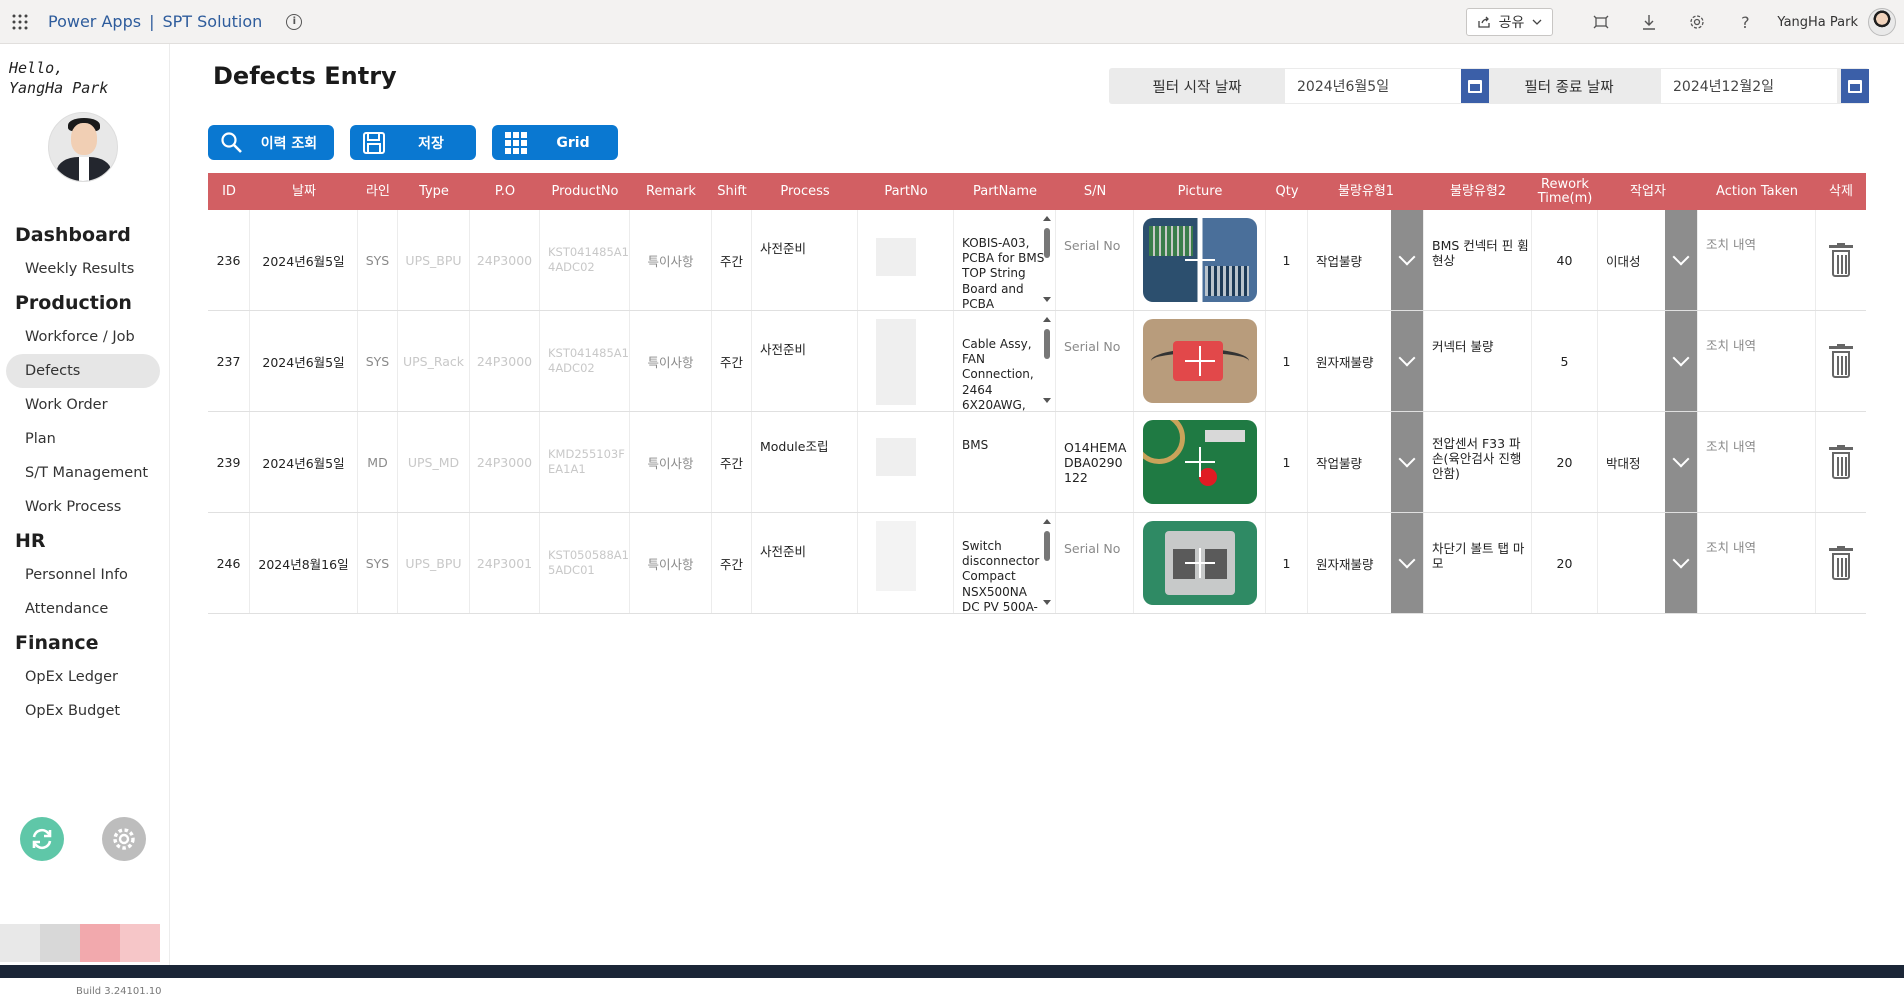  I want to click on sidebar-item-st-management: S/T Management, so click(97, 473).